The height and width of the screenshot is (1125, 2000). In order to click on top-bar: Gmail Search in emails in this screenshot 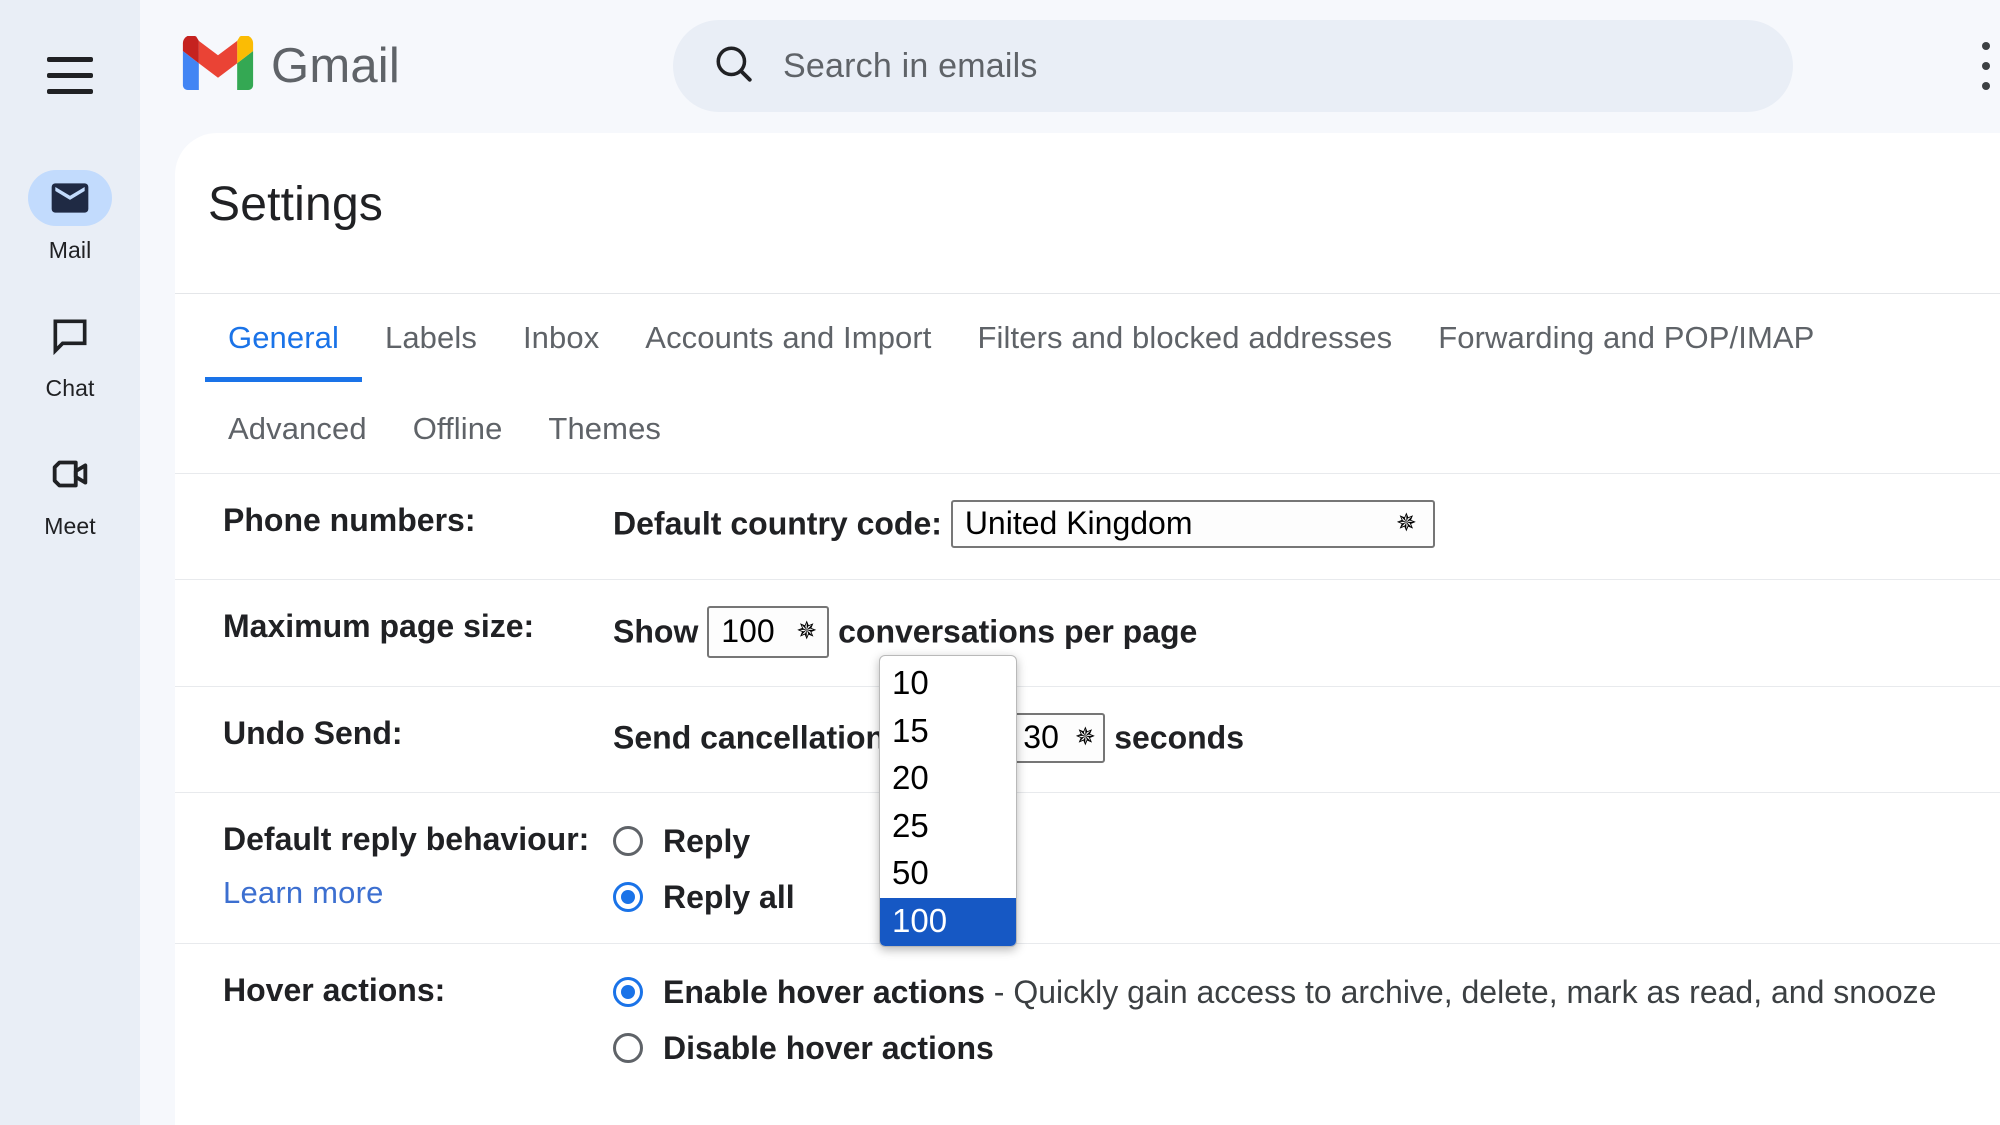, I will do `click(1070, 66)`.